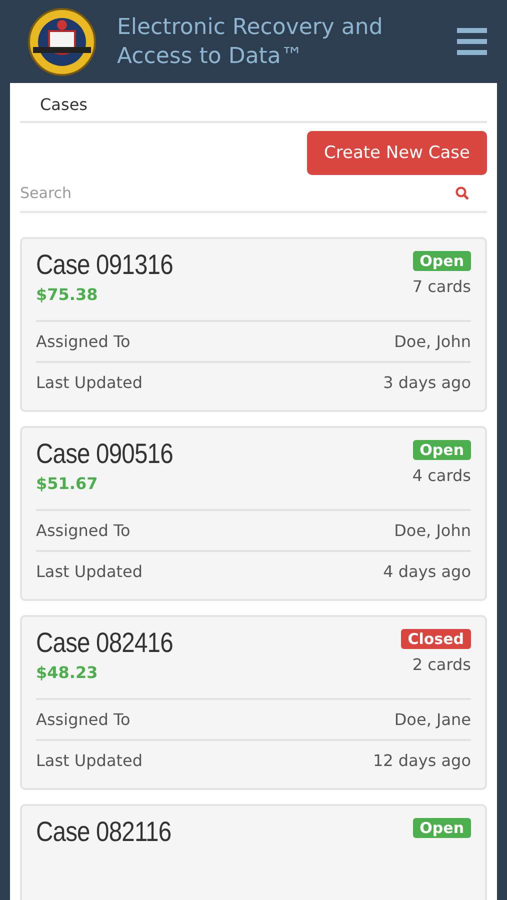 The height and width of the screenshot is (900, 507). Describe the element at coordinates (441, 476) in the screenshot. I see `card-count: 4 cards` at that location.